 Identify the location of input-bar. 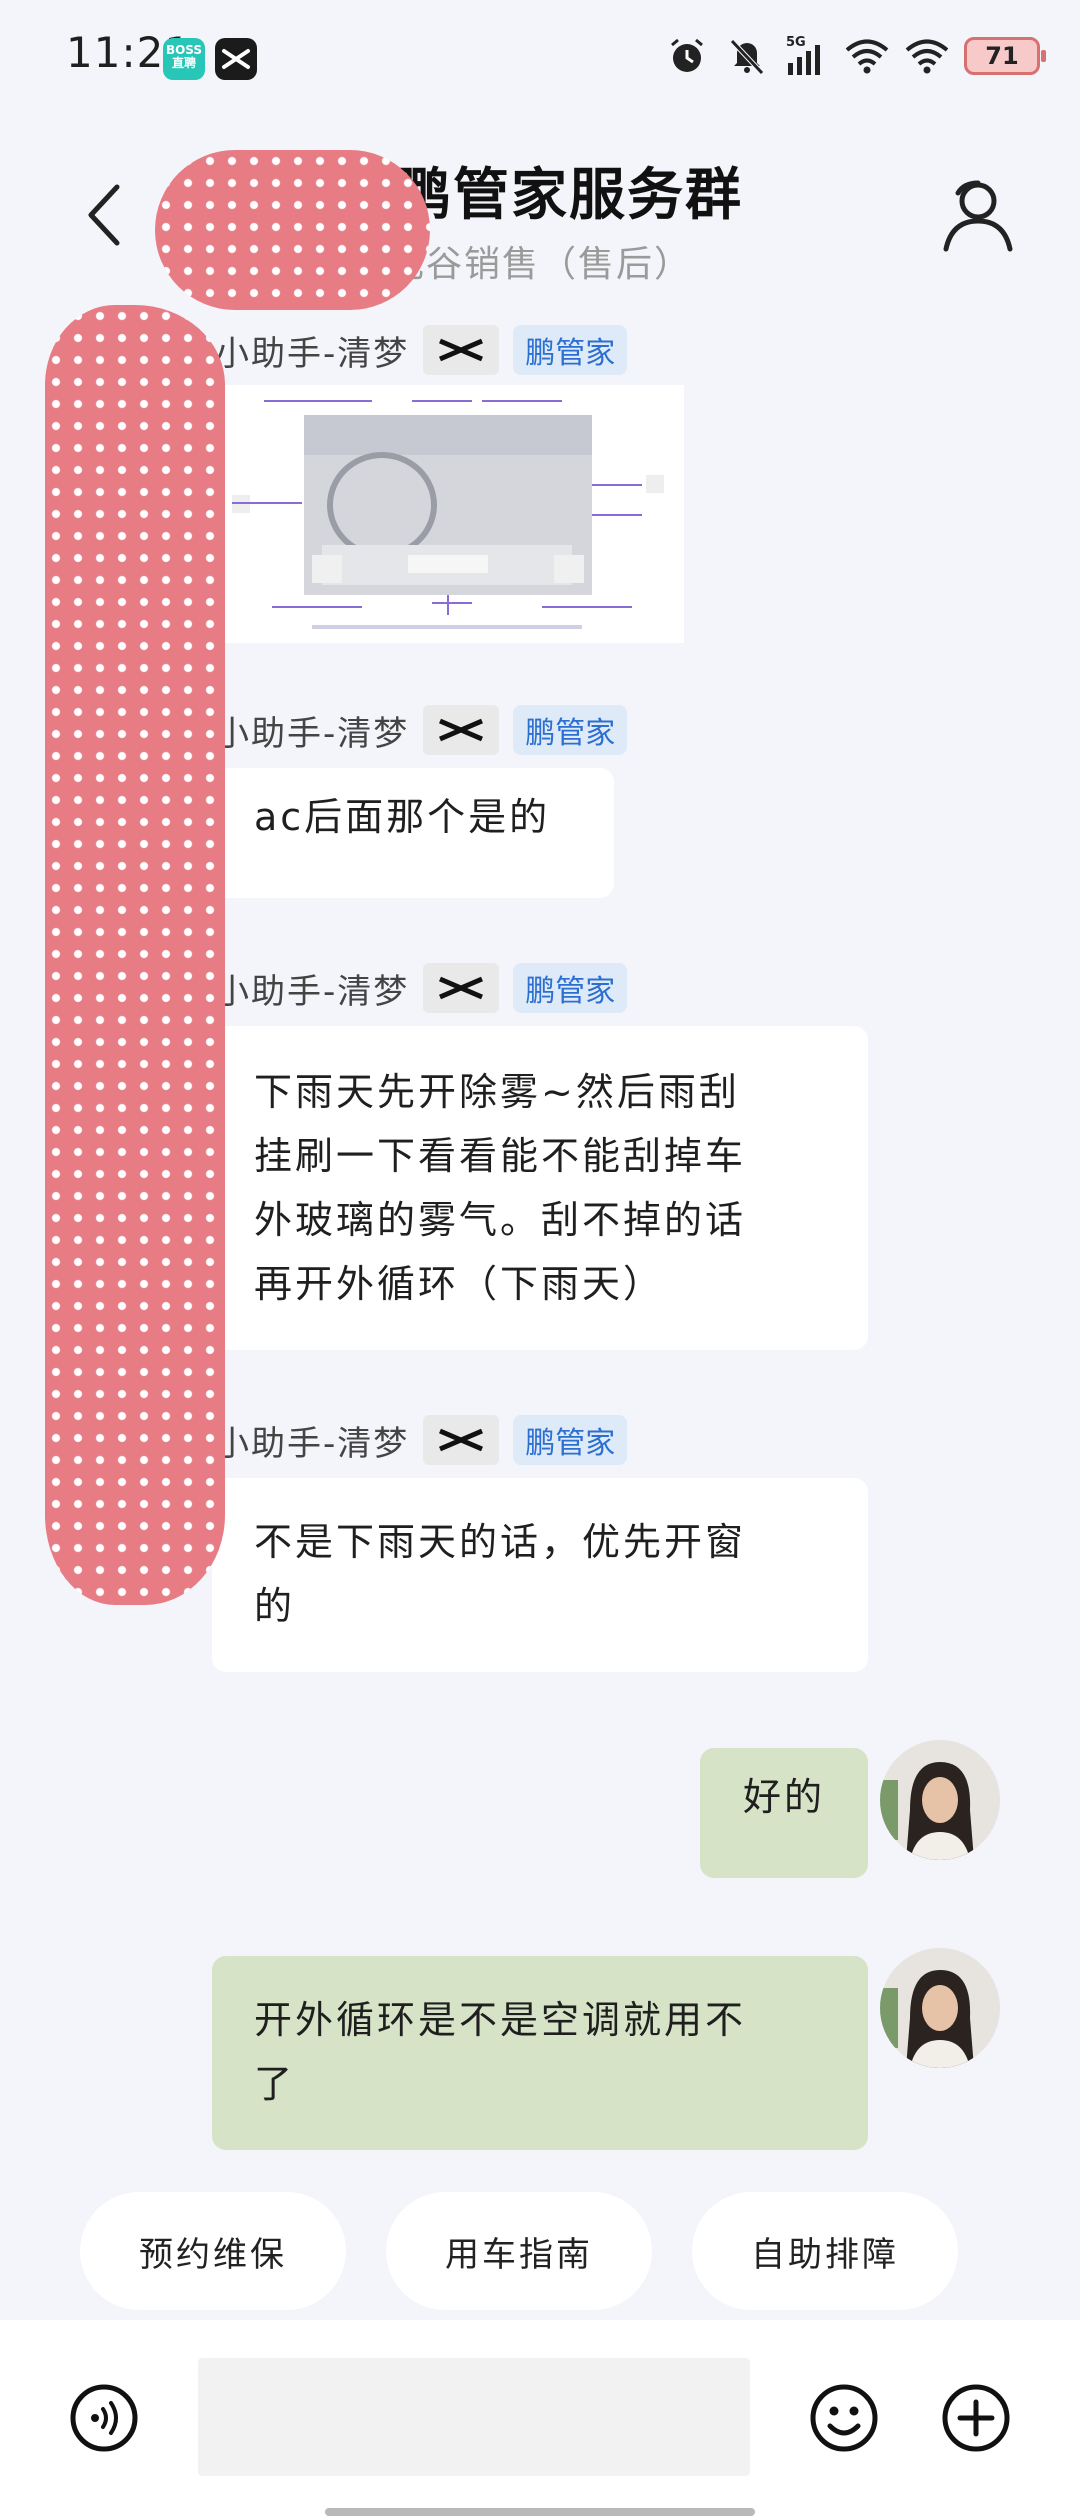
(540, 2420).